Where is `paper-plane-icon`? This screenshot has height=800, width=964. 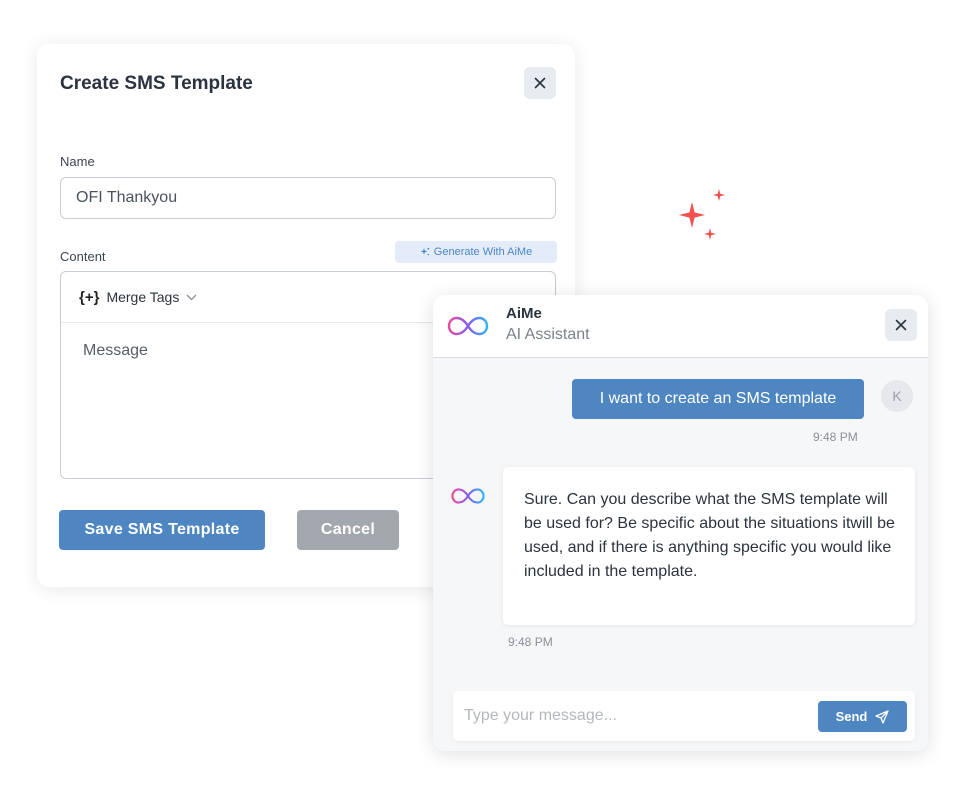 paper-plane-icon is located at coordinates (882, 716).